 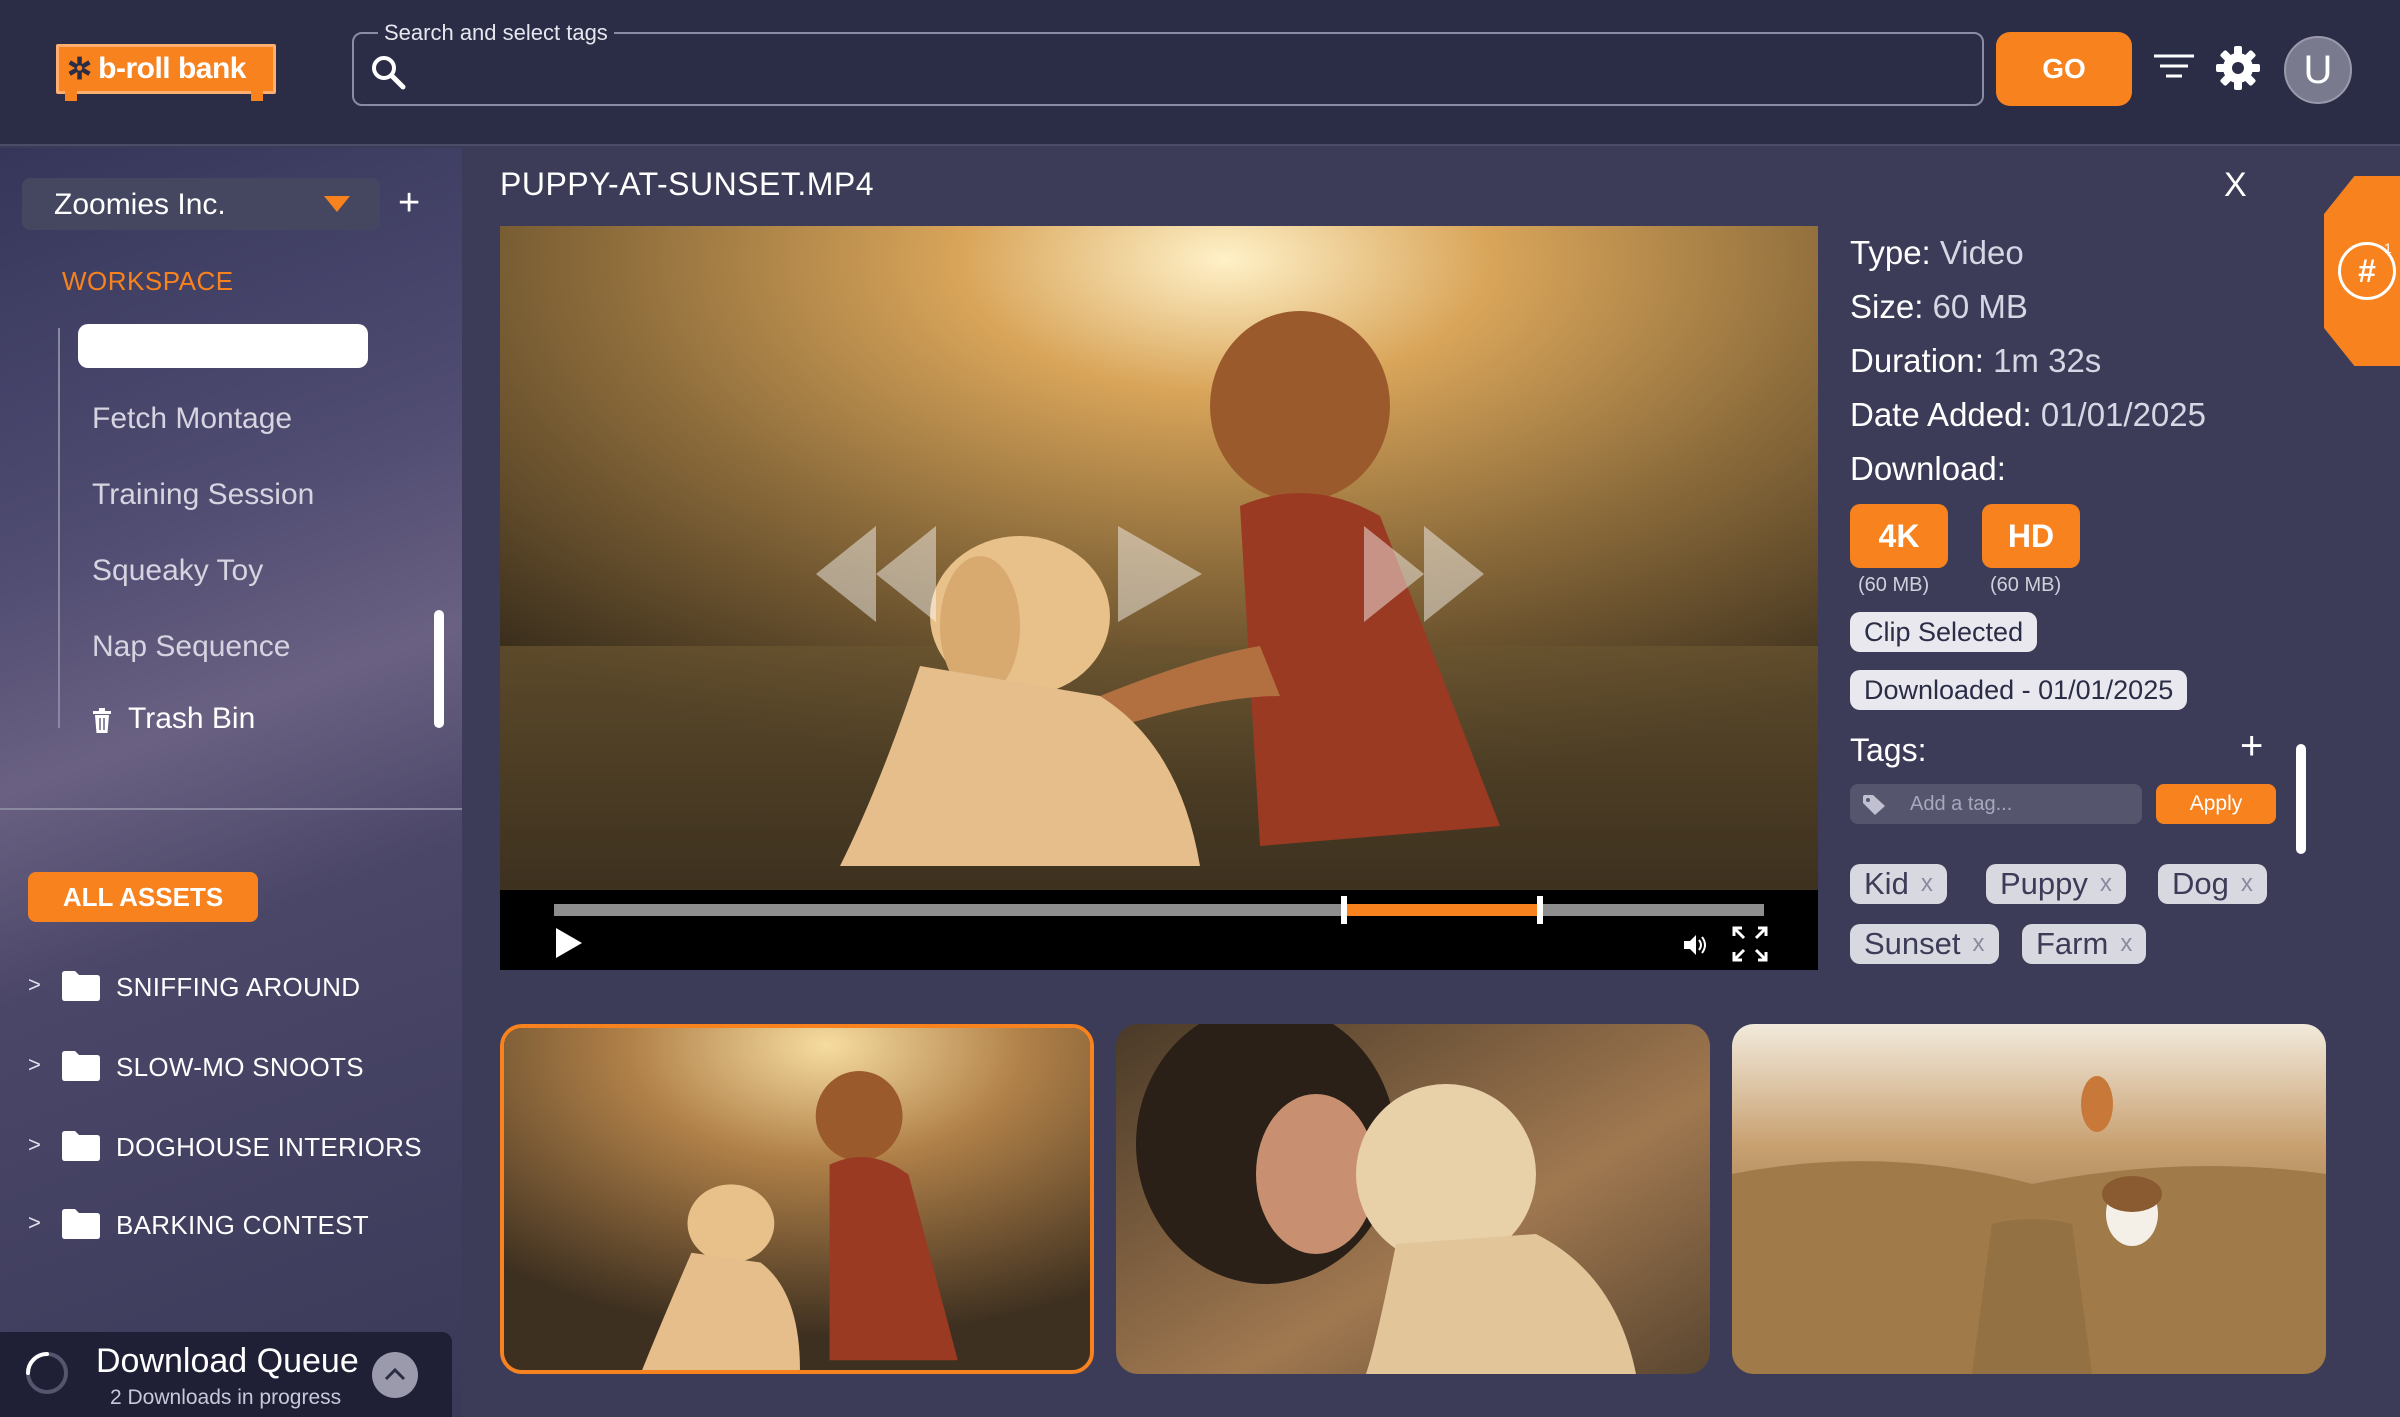 I want to click on file-title: PUPPY-AT-SUNSET.MP4, so click(x=687, y=184).